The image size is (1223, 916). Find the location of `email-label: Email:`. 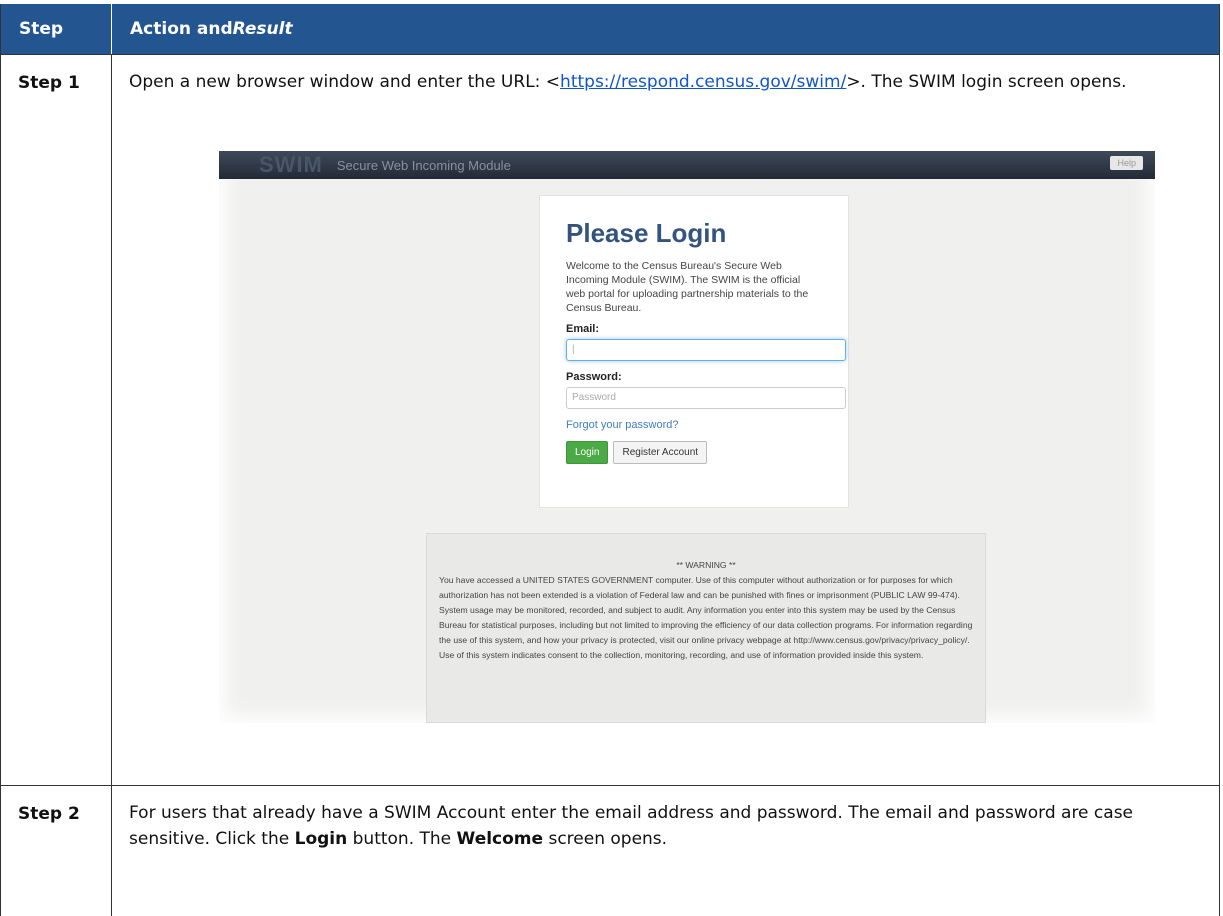

email-label: Email: is located at coordinates (583, 329).